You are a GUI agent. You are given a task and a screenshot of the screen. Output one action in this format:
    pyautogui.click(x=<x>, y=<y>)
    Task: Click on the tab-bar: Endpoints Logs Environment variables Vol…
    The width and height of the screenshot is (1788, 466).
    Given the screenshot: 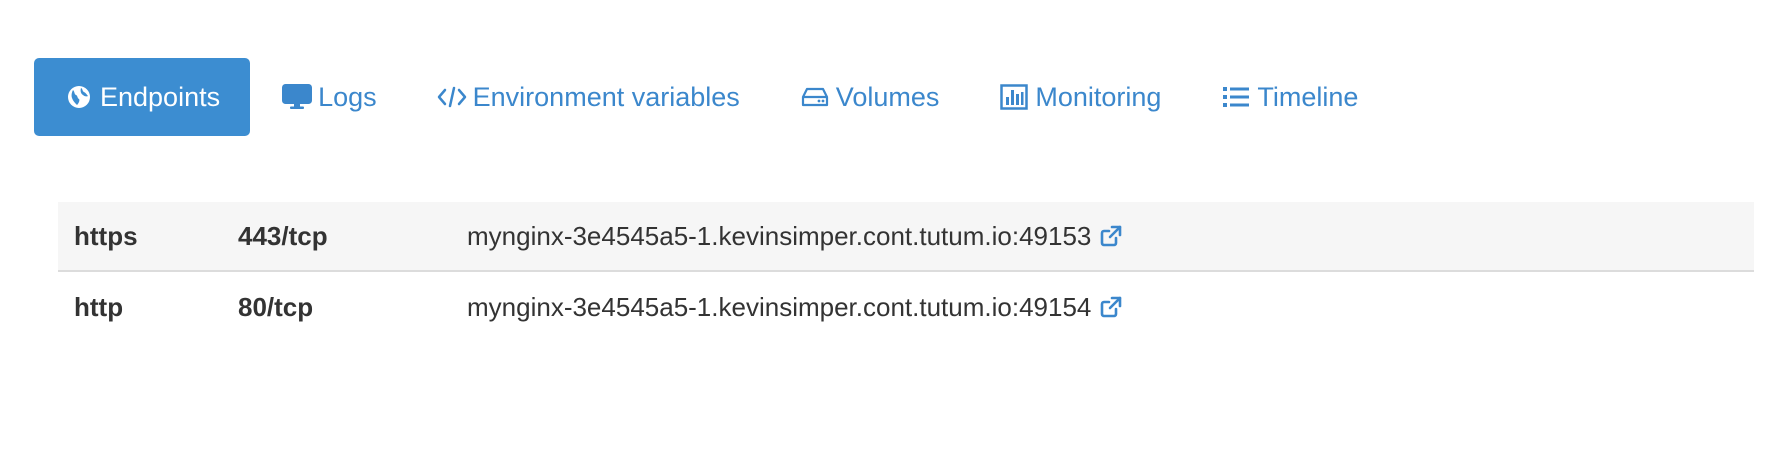 What is the action you would take?
    pyautogui.click(x=712, y=97)
    